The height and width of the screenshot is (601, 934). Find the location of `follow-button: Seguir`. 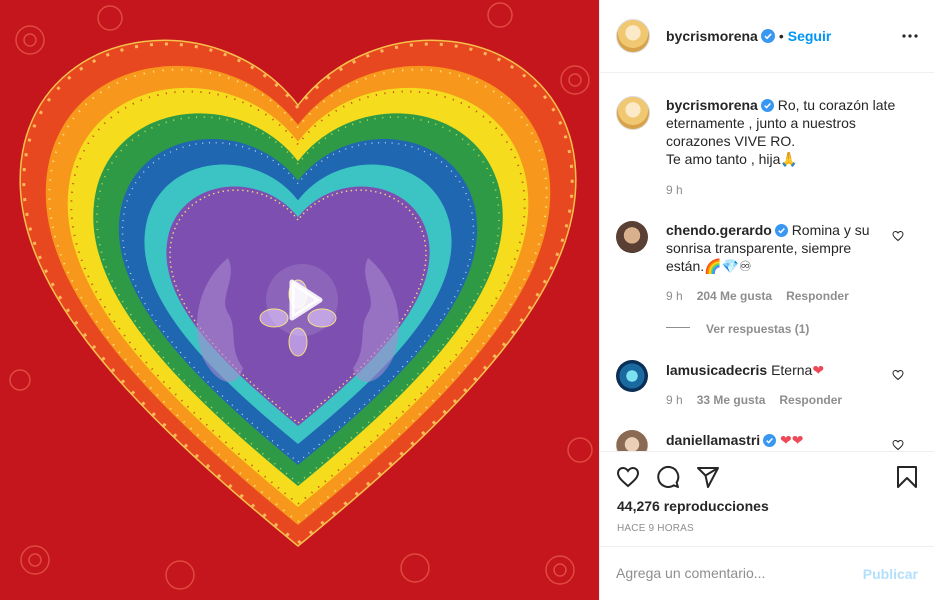

follow-button: Seguir is located at coordinates (810, 36).